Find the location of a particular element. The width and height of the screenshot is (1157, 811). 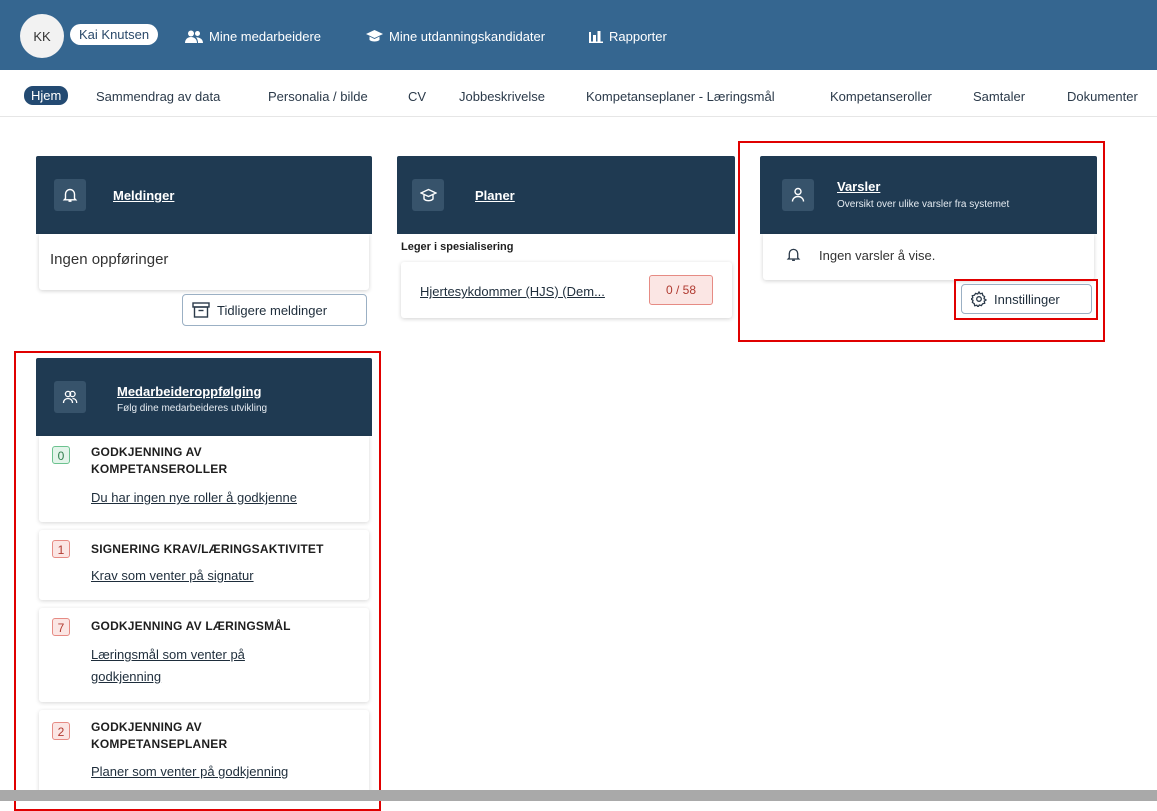

planer-card-header: Planer is located at coordinates (566, 195).